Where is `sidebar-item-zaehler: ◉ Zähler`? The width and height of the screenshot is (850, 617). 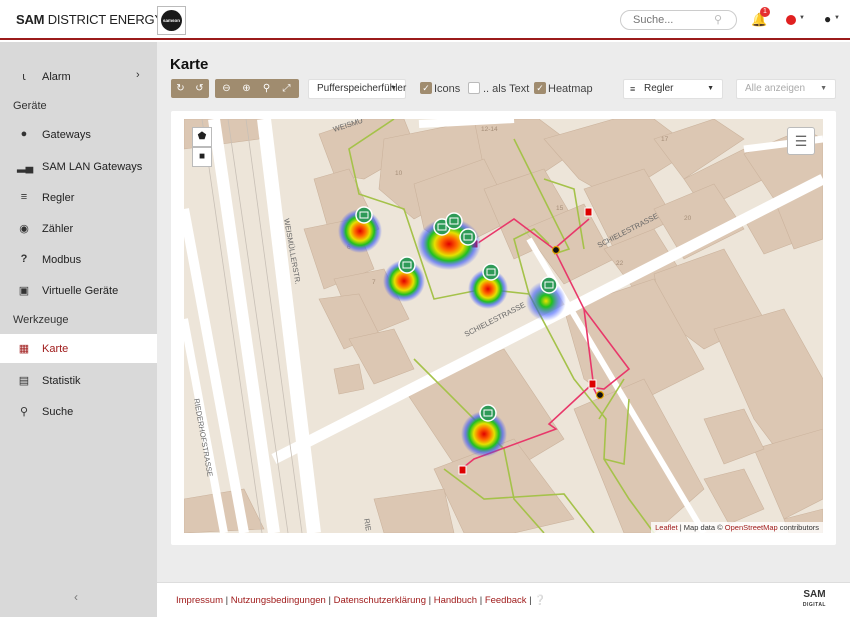
sidebar-item-zaehler: ◉ Zähler is located at coordinates (78, 228).